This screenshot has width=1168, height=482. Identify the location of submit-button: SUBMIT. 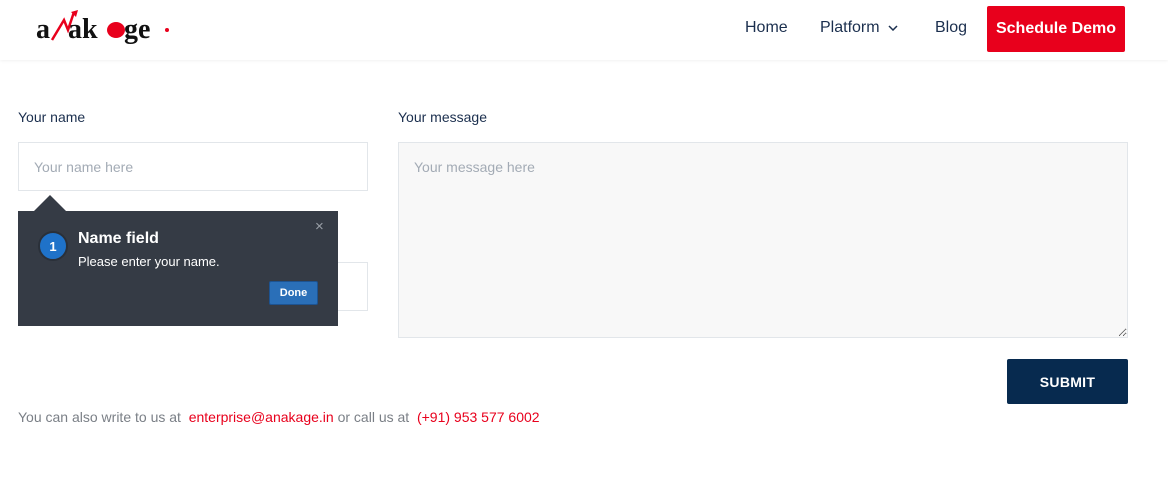
(1067, 381).